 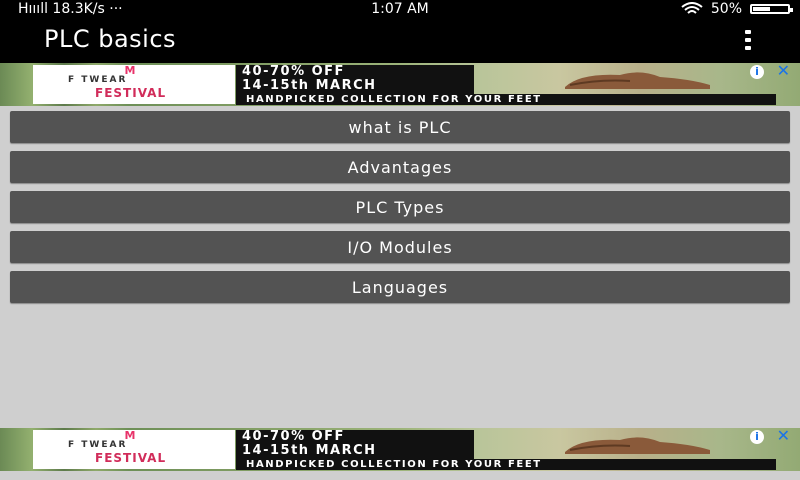 What do you see at coordinates (400, 287) in the screenshot?
I see `languages-button: Languages` at bounding box center [400, 287].